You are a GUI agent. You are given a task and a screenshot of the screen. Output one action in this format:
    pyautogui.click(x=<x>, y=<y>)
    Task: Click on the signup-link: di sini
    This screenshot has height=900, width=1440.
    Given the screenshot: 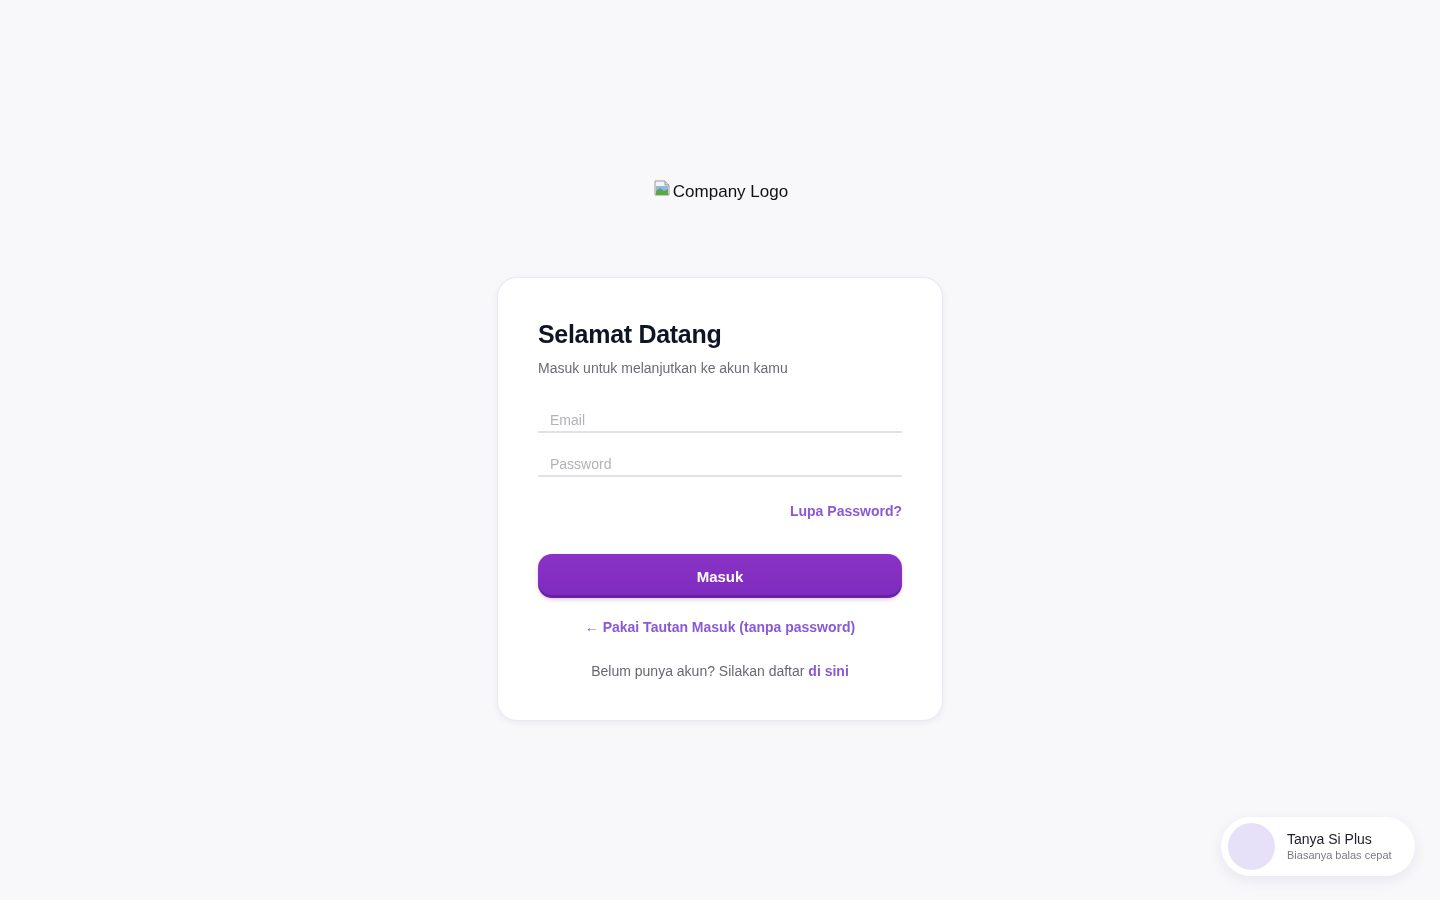 What is the action you would take?
    pyautogui.click(x=828, y=671)
    